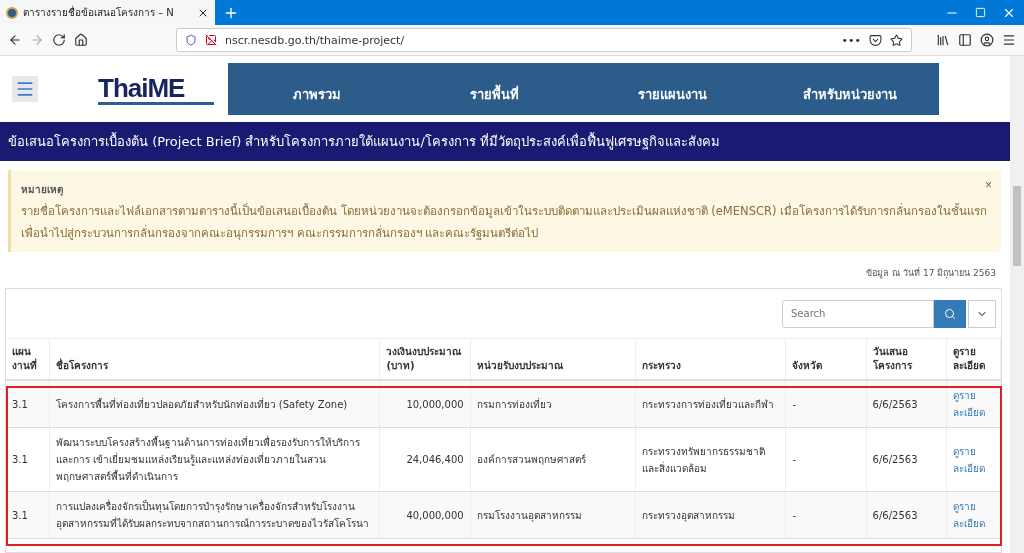 Image resolution: width=1024 pixels, height=553 pixels. Describe the element at coordinates (494, 89) in the screenshot. I see `nav-link: รายพื้นที่` at that location.